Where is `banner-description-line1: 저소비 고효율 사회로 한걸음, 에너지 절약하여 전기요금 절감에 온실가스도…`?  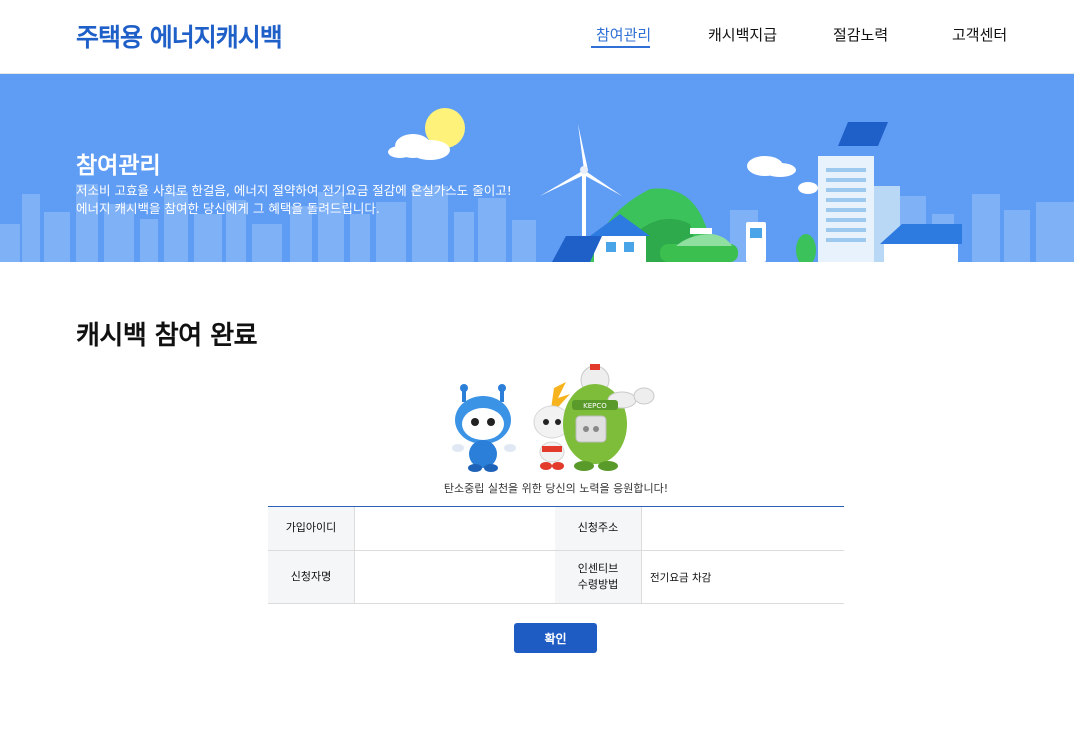
banner-description-line1: 저소비 고효율 사회로 한걸음, 에너지 절약하여 전기요금 절감에 온실가스도… is located at coordinates (294, 190).